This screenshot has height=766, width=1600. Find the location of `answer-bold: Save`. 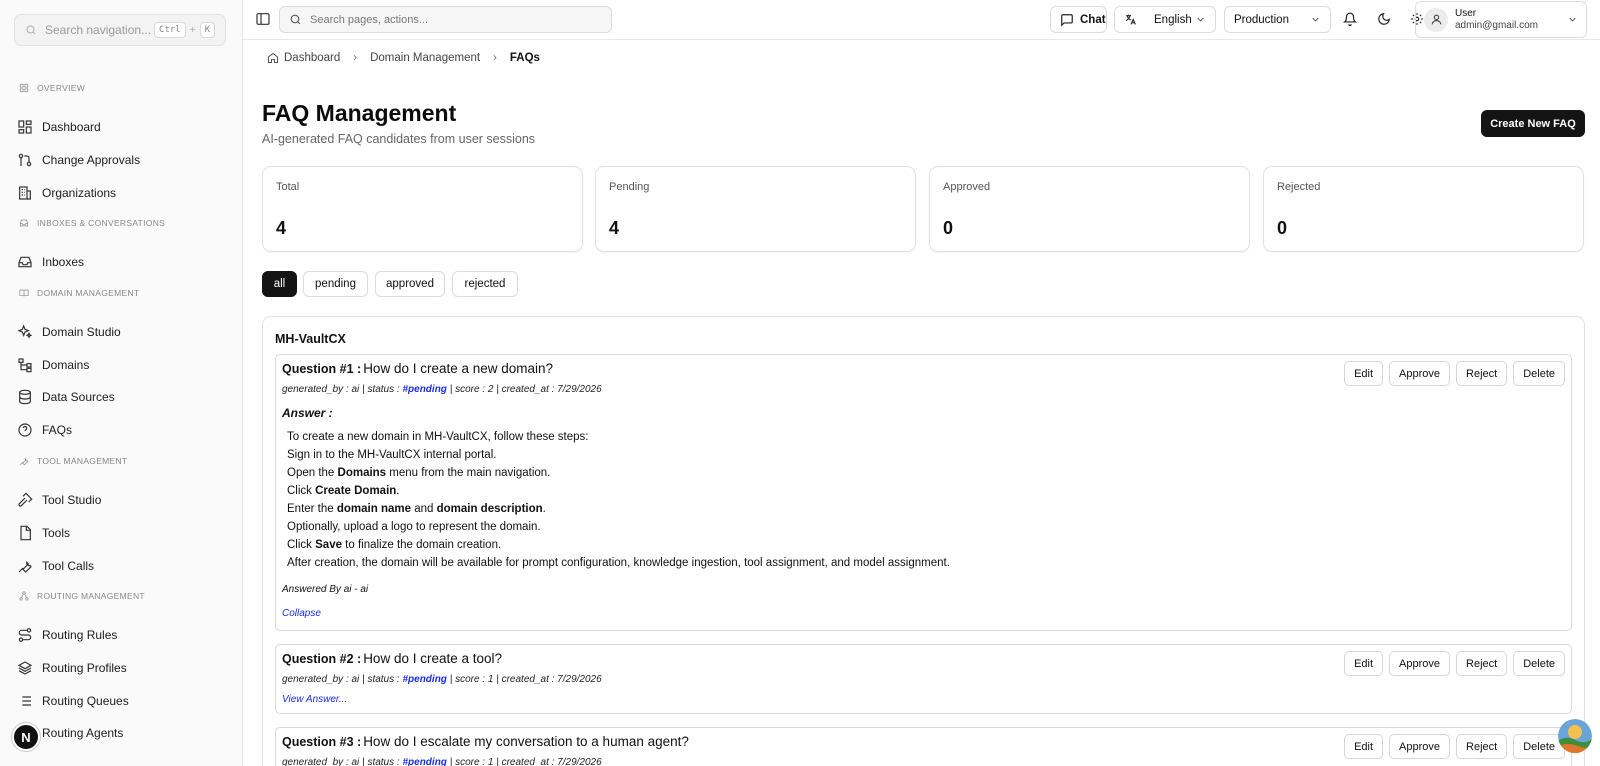

answer-bold: Save is located at coordinates (328, 545).